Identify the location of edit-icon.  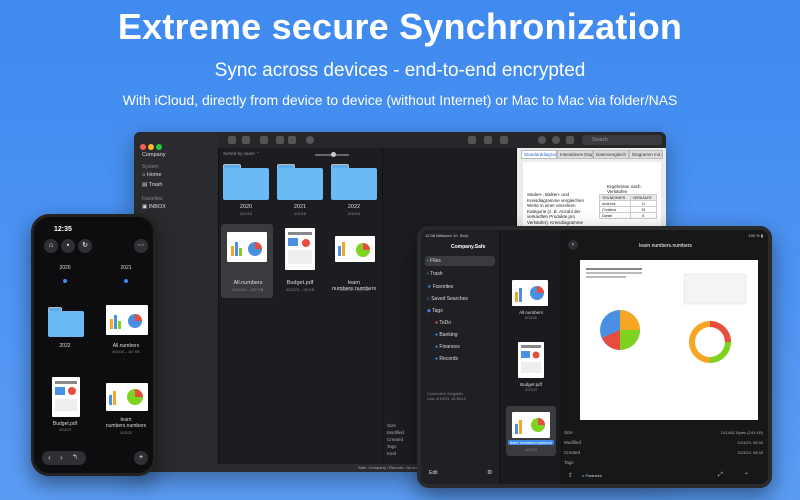
(570, 140).